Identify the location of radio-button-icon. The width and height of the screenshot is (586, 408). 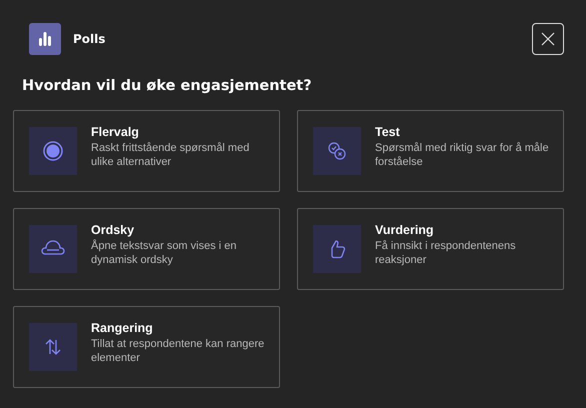
(53, 151).